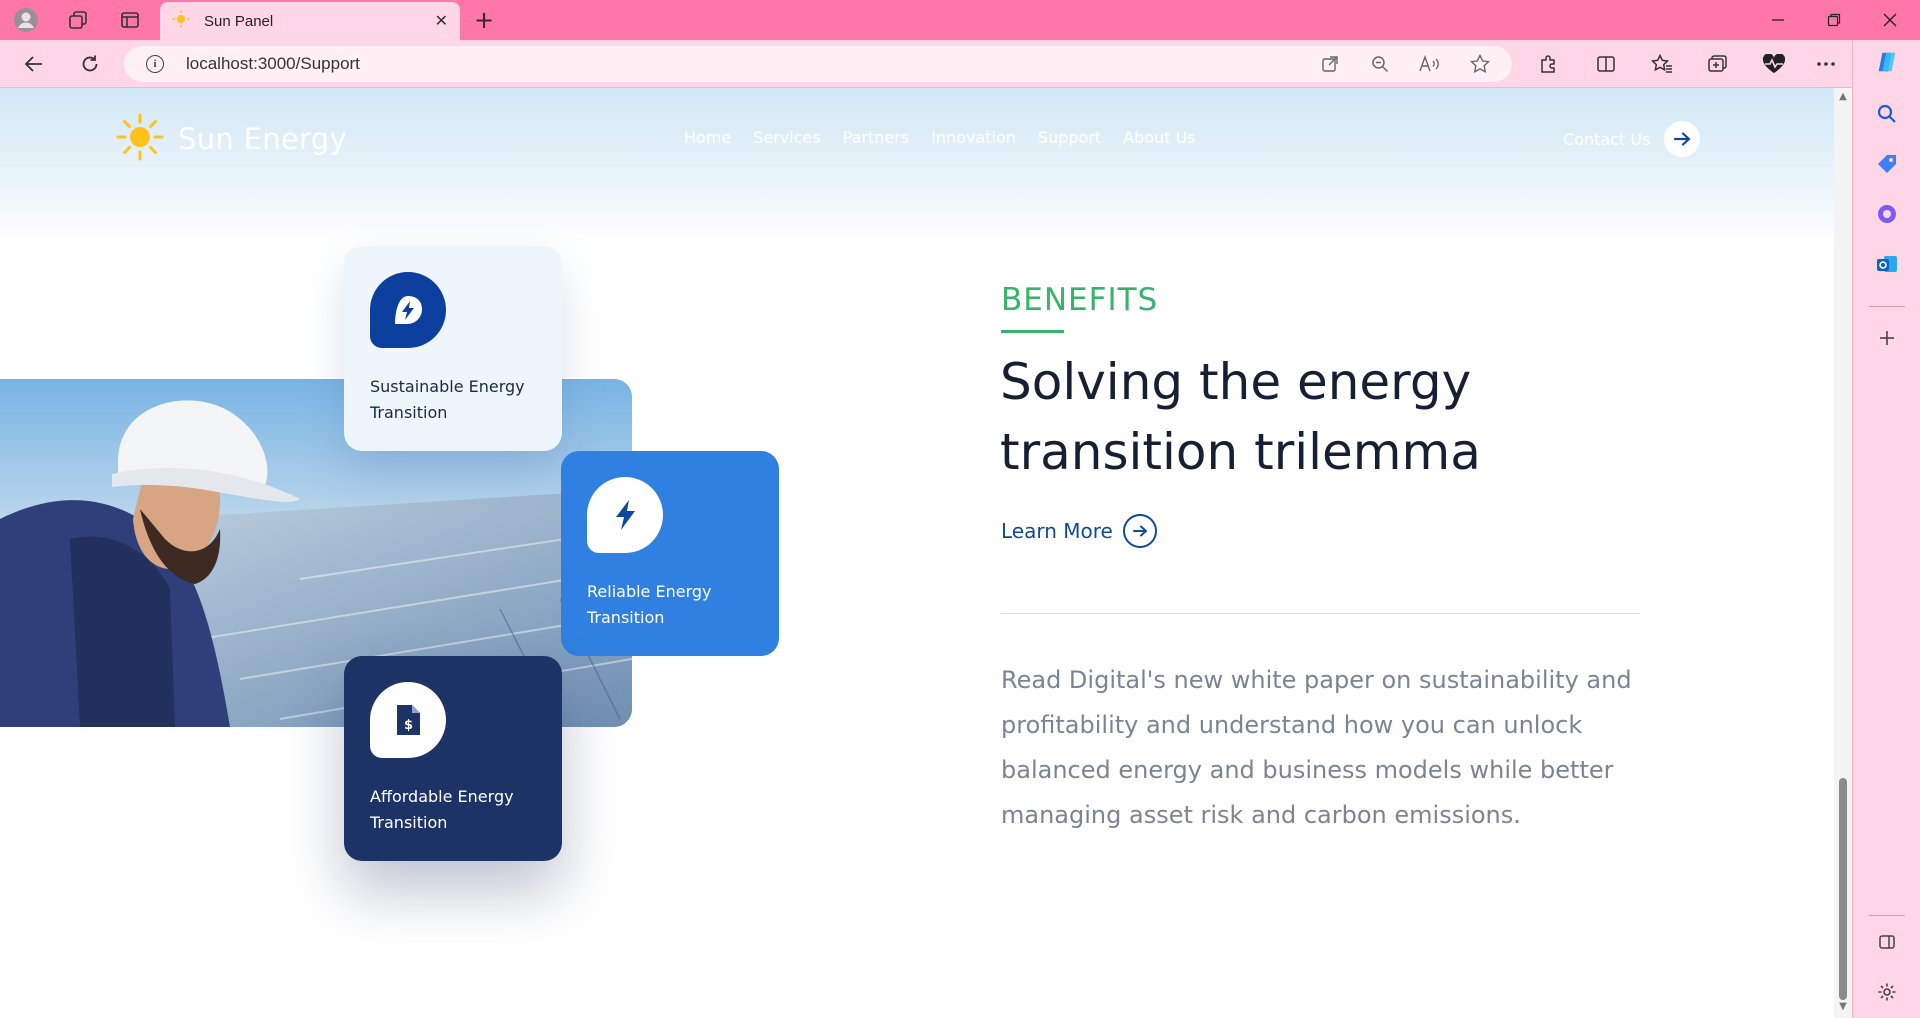 The height and width of the screenshot is (1018, 1920). I want to click on hide-sidebar-icon, so click(1887, 942).